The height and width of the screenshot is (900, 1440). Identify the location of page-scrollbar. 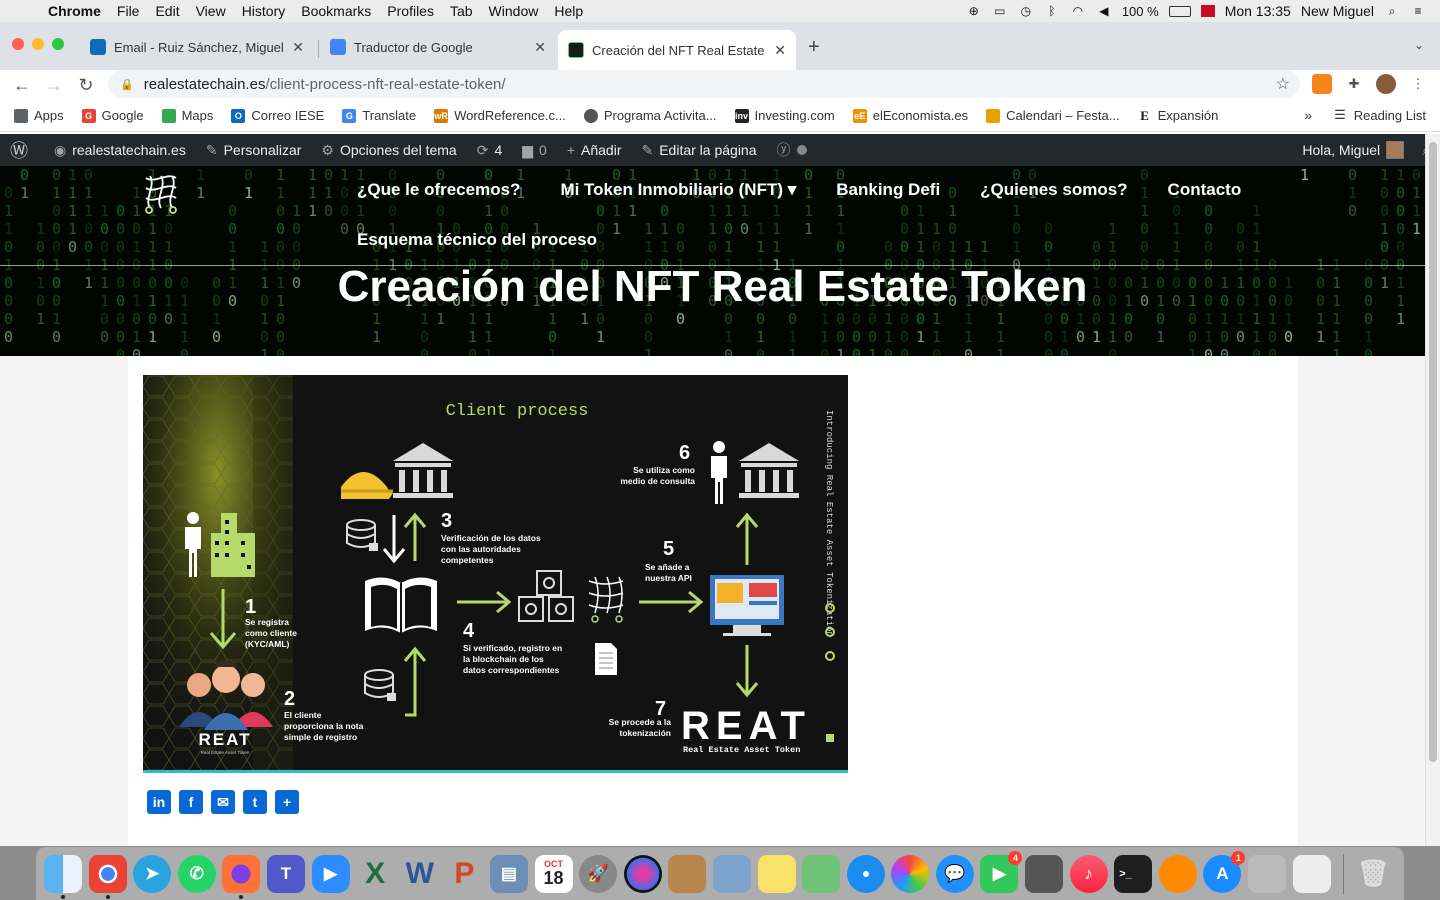
(1432, 490).